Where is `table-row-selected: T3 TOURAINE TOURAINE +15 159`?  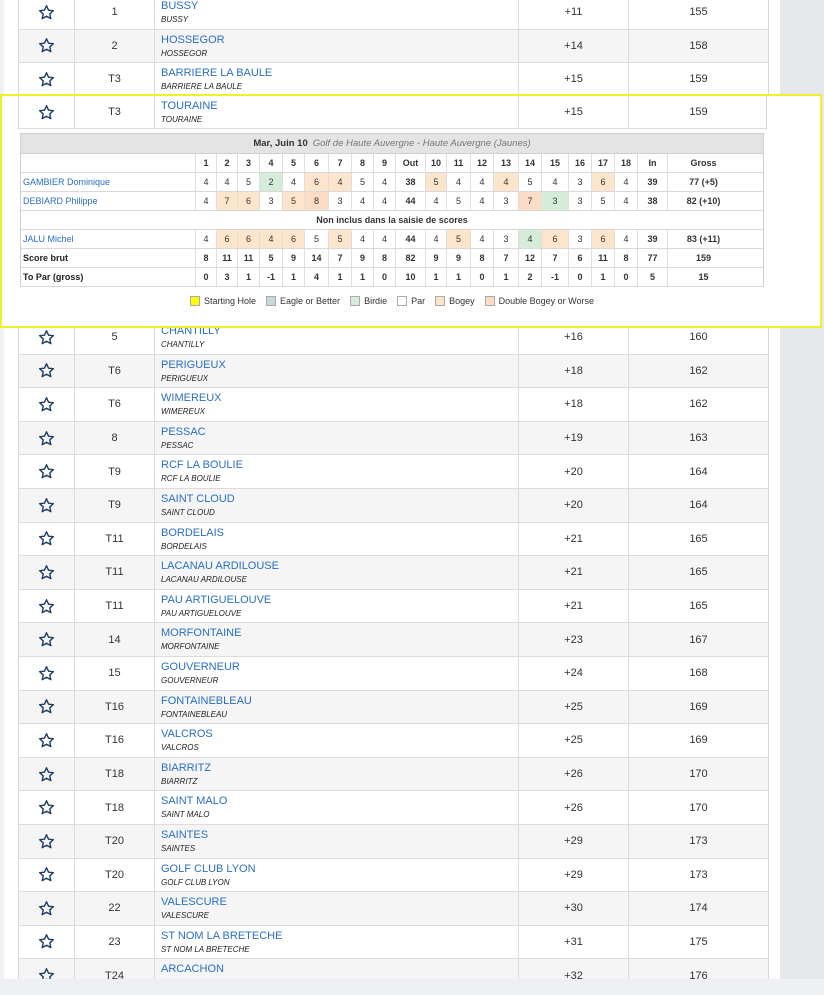 table-row-selected: T3 TOURAINE TOURAINE +15 159 is located at coordinates (392, 112).